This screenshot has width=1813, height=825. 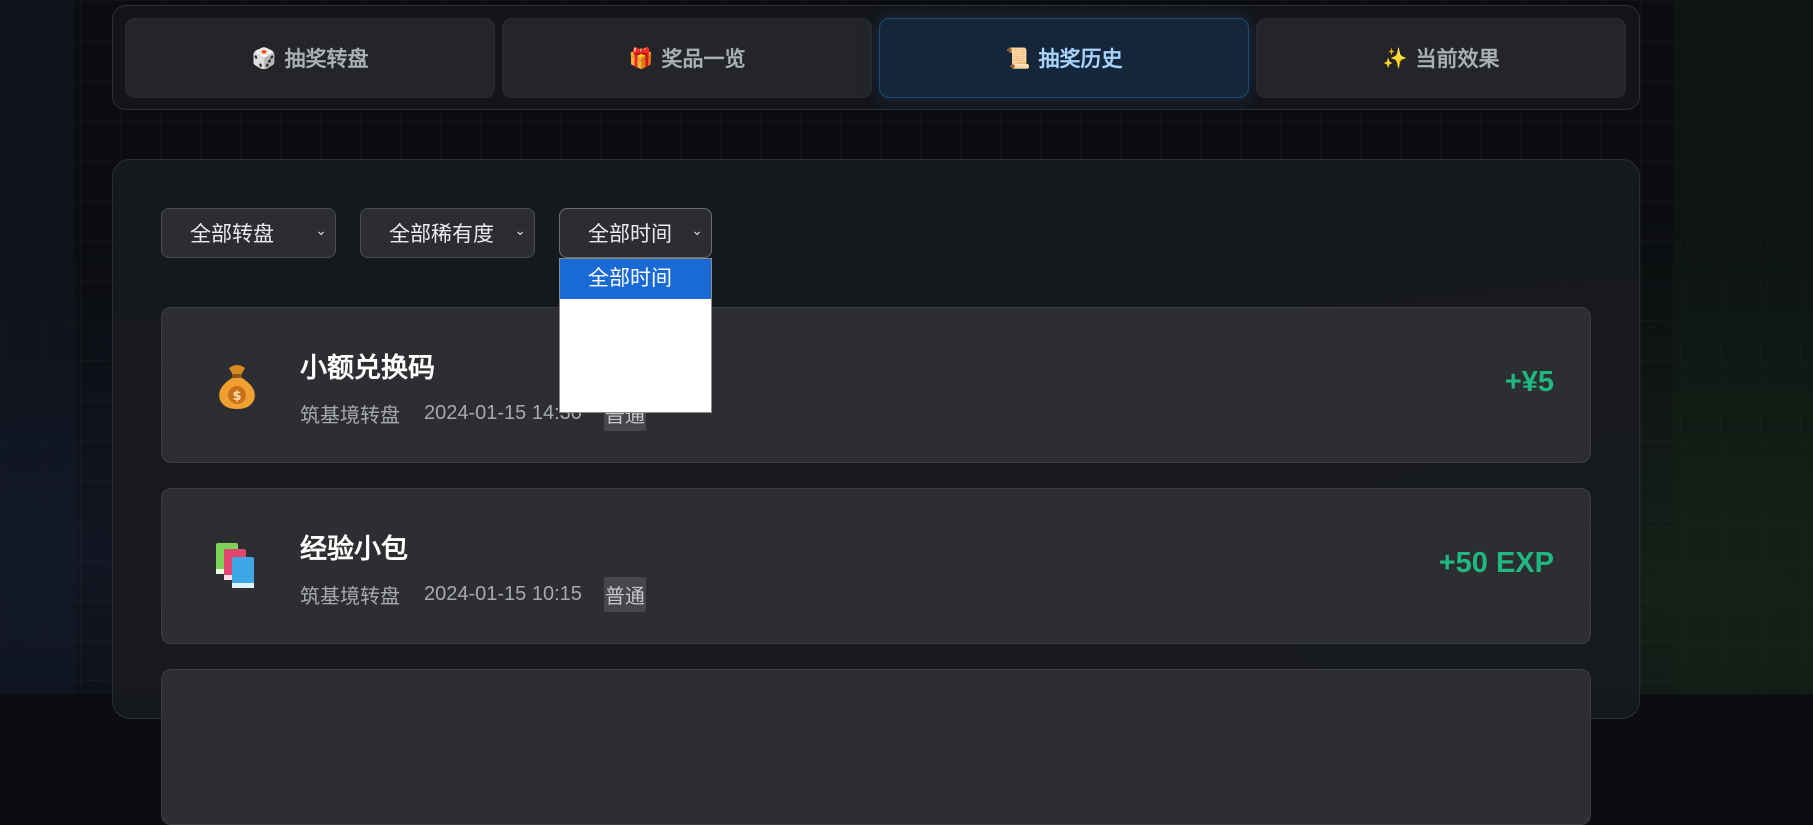 I want to click on tab-history: 📜 抽奖历史, so click(x=1064, y=58).